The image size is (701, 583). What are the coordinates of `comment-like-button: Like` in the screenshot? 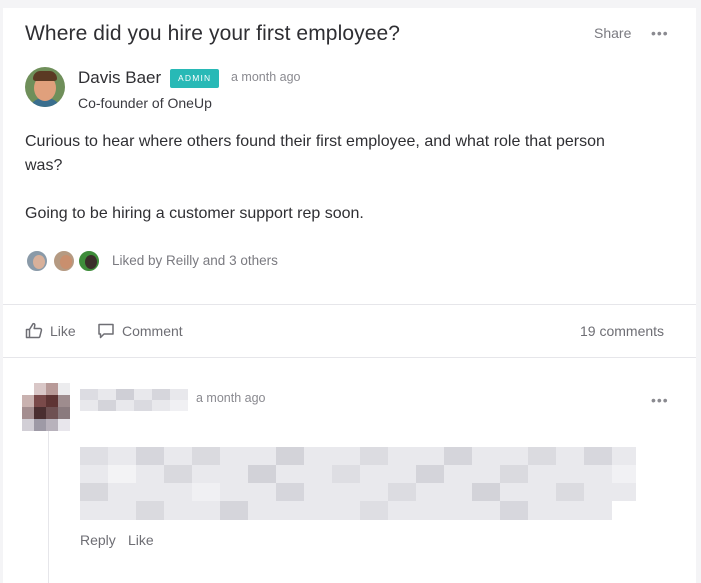 It's located at (141, 540).